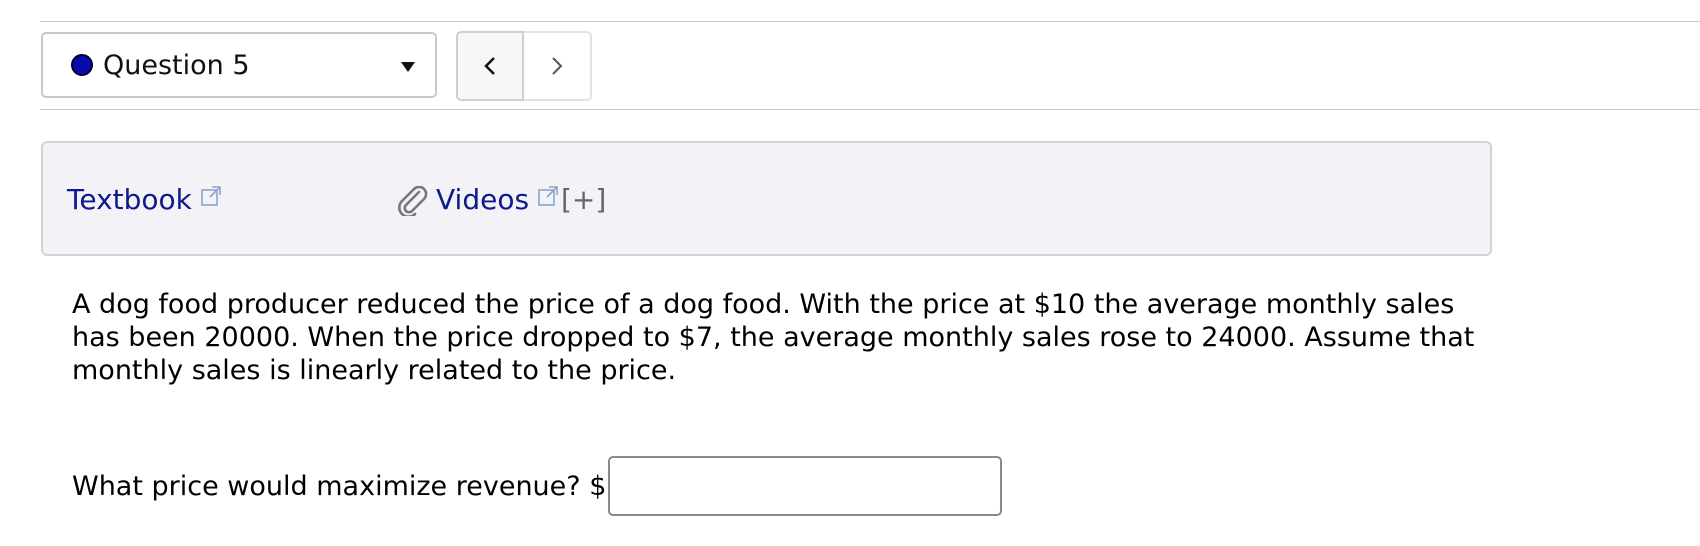 The height and width of the screenshot is (546, 1700). I want to click on question-nav, so click(524, 66).